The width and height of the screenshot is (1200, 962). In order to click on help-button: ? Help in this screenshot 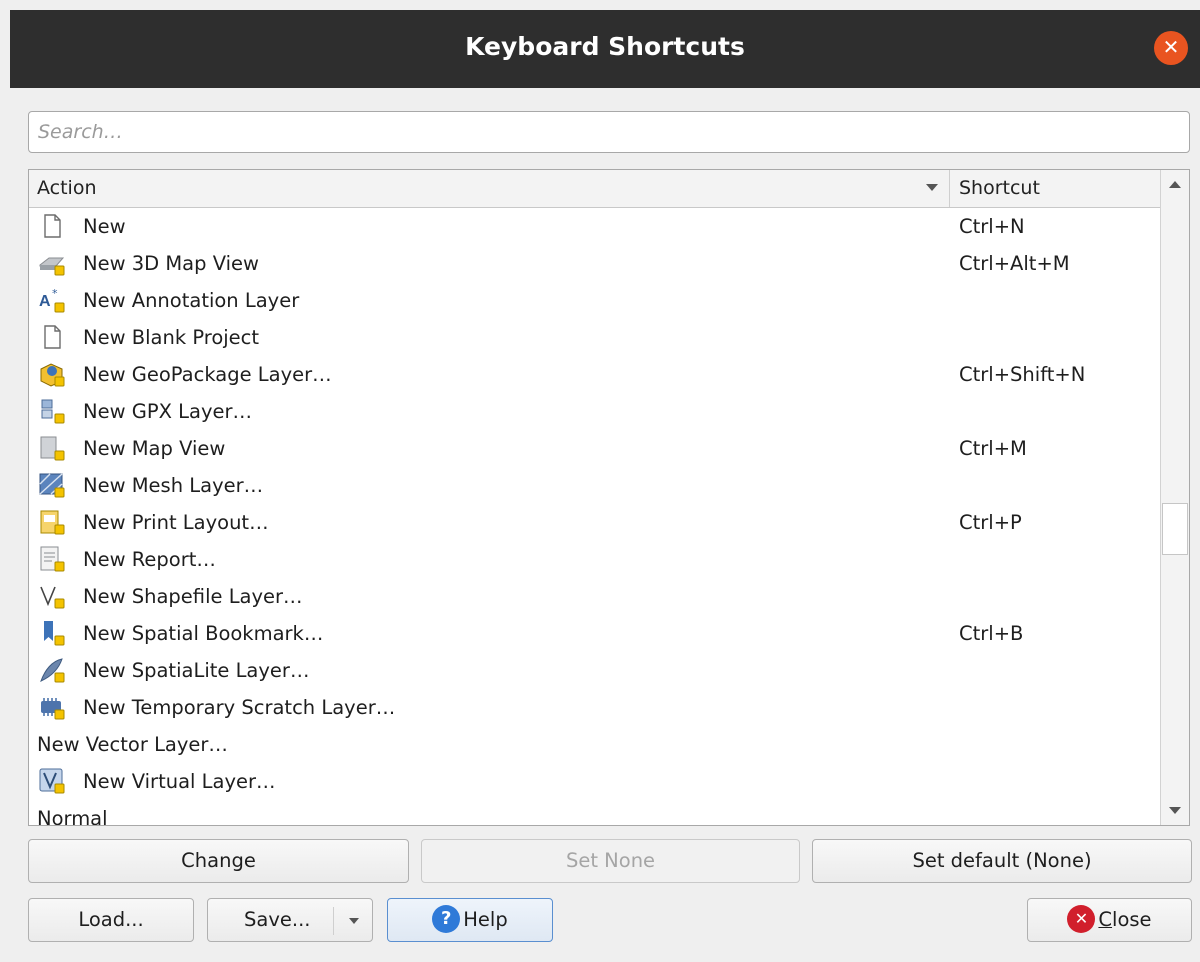, I will do `click(470, 920)`.